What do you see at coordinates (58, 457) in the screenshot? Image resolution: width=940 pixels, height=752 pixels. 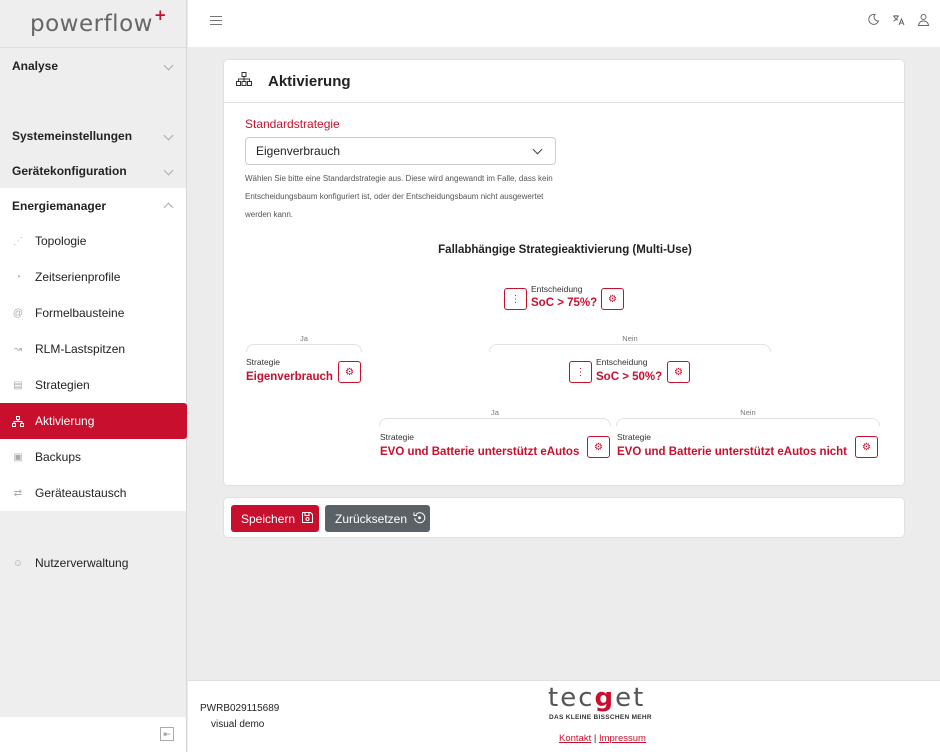 I see `sidebar-item-label: Backups` at bounding box center [58, 457].